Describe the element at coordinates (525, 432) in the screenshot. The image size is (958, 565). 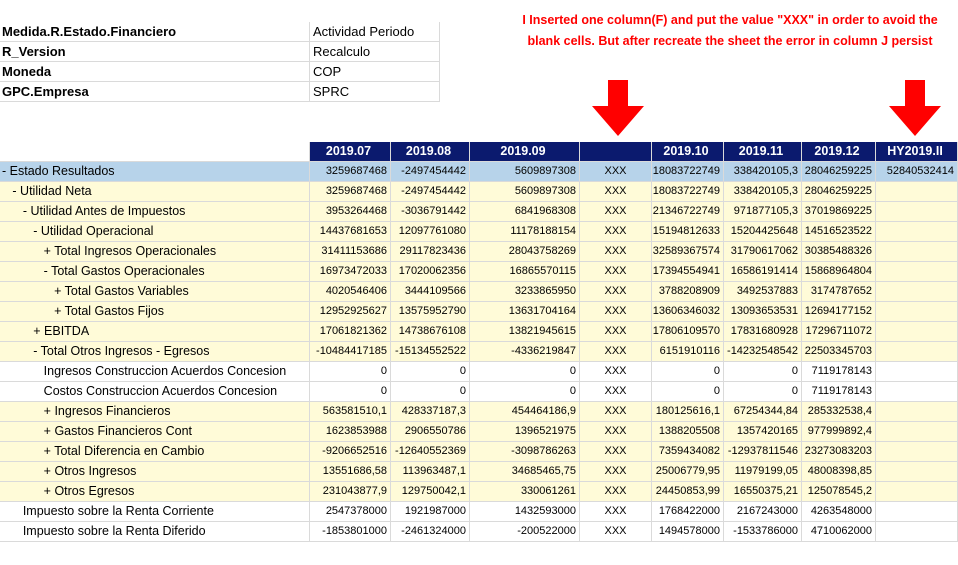
I see `table-cell: 1396521975` at that location.